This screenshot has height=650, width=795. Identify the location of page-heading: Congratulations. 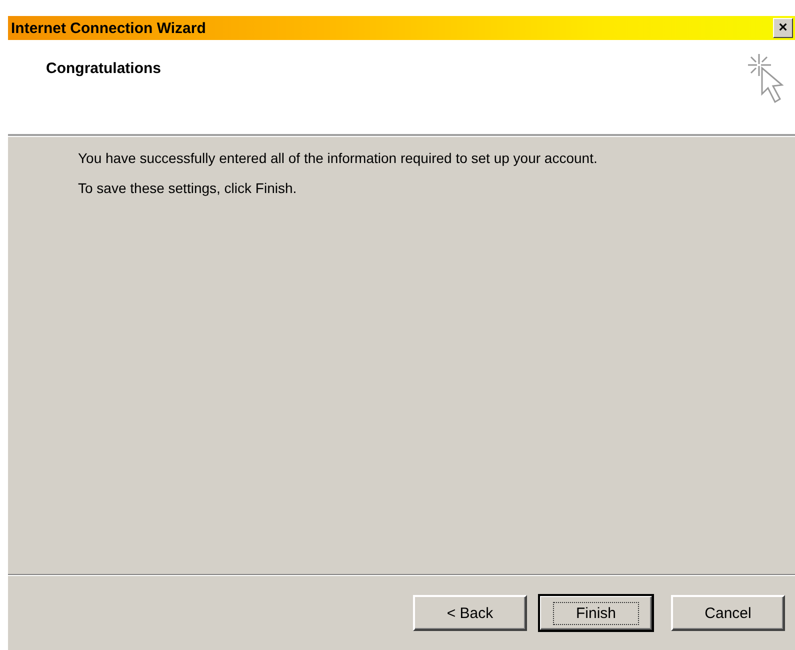
(103, 68).